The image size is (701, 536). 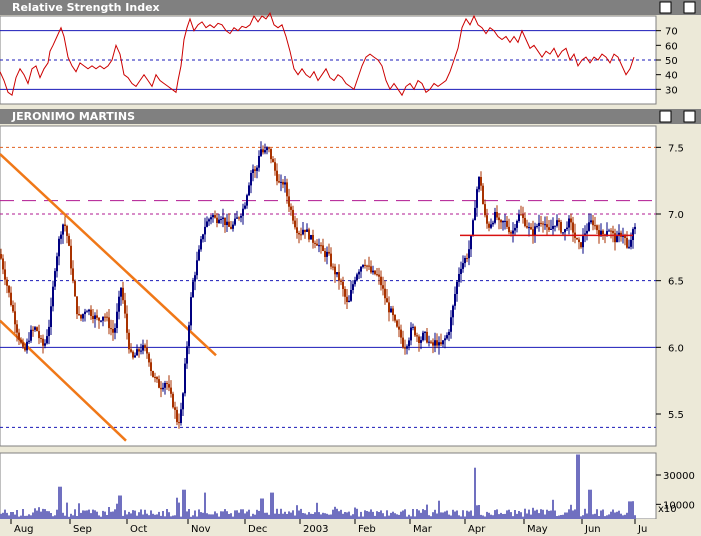 What do you see at coordinates (689, 116) in the screenshot?
I see `price-close-button` at bounding box center [689, 116].